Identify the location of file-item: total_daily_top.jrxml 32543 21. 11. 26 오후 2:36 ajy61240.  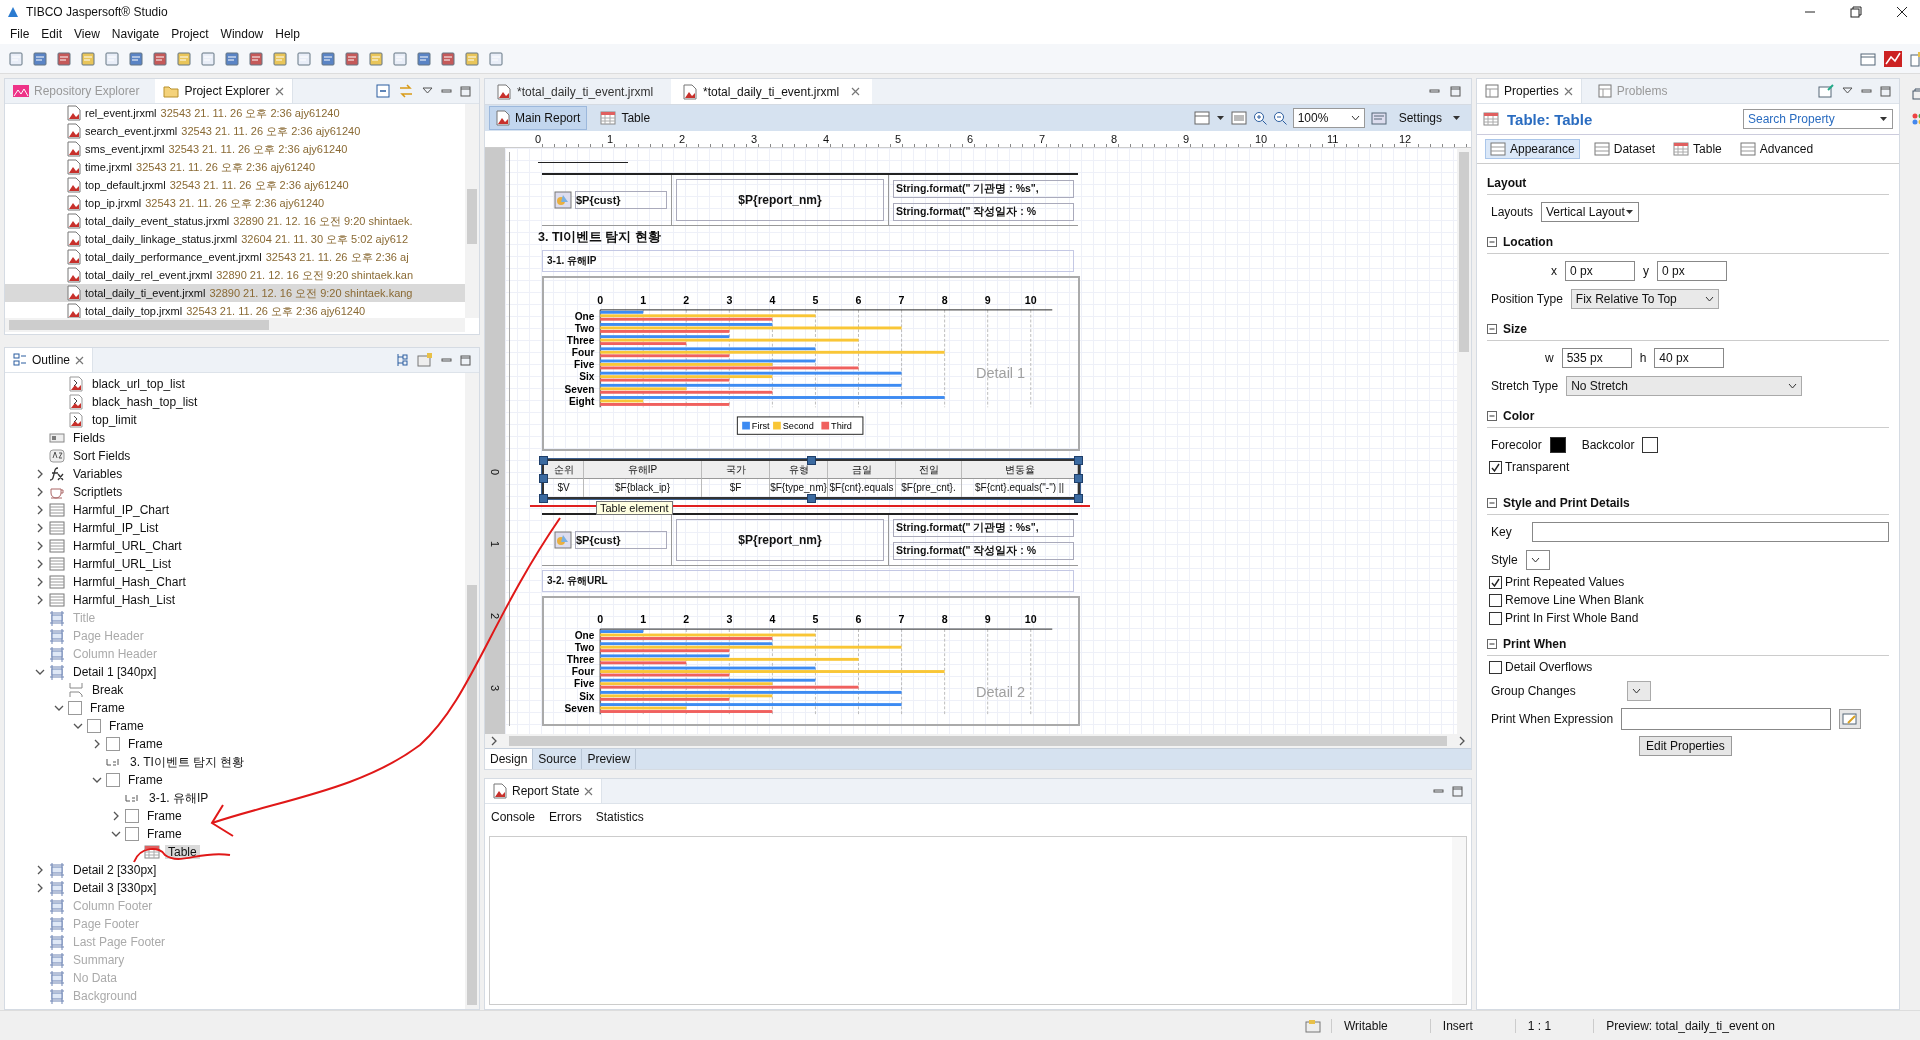
(235, 310).